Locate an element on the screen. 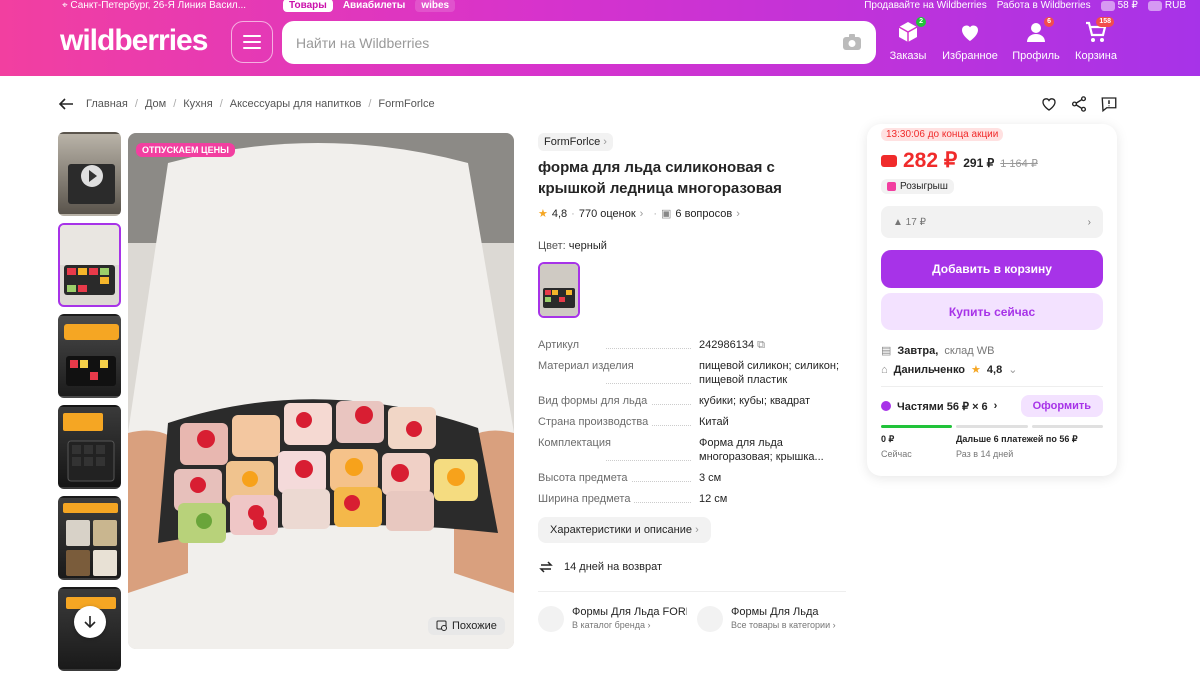 The height and width of the screenshot is (678, 1200). brand-catalog-sub: В каталог бренда is located at coordinates (609, 625).